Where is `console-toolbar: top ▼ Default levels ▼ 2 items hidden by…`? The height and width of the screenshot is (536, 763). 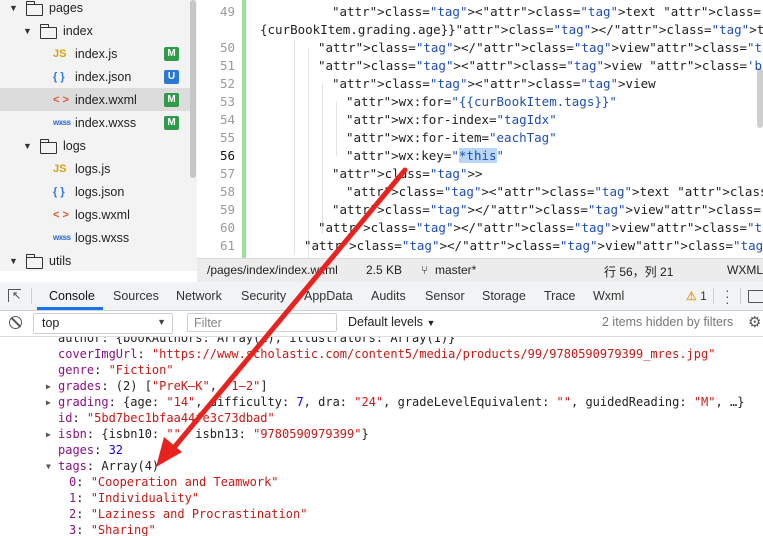
console-toolbar: top ▼ Default levels ▼ 2 items hidden by… is located at coordinates (381, 324).